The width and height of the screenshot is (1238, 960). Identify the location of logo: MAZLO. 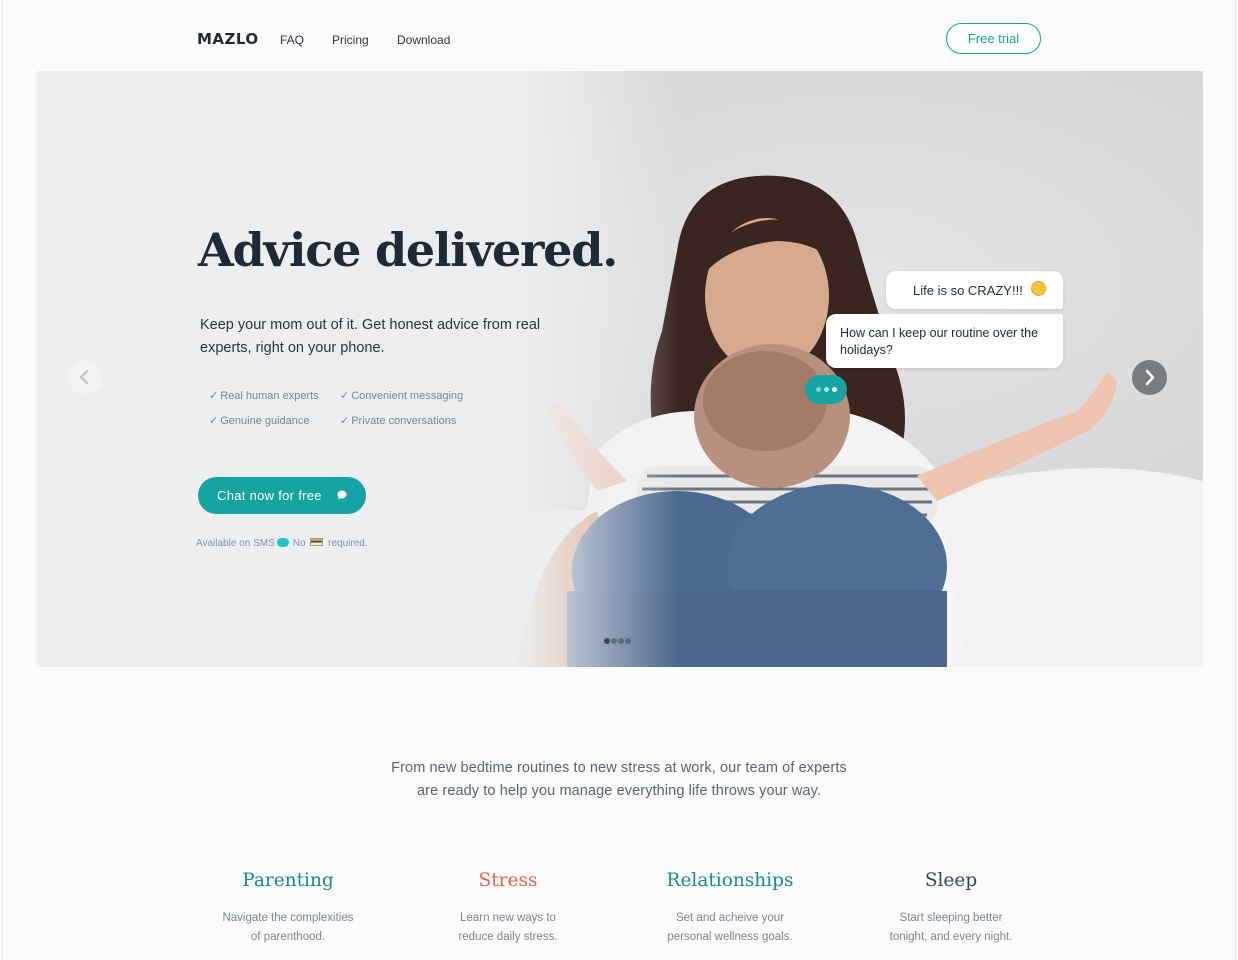
(228, 39).